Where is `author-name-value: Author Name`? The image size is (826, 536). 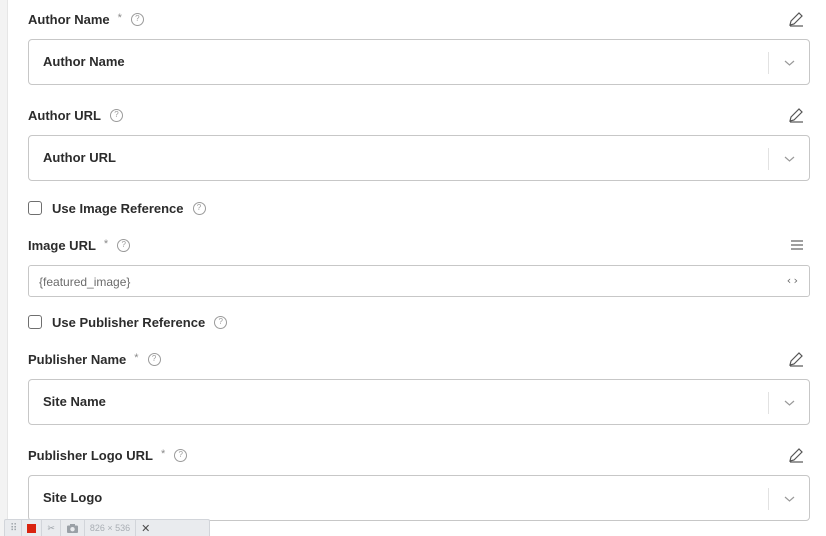 author-name-value: Author Name is located at coordinates (84, 61).